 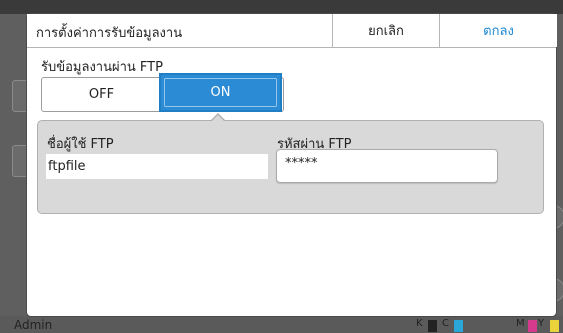 What do you see at coordinates (102, 67) in the screenshot?
I see `ftp-receive-label: รับข้อมูลงานผ่าน FTP` at bounding box center [102, 67].